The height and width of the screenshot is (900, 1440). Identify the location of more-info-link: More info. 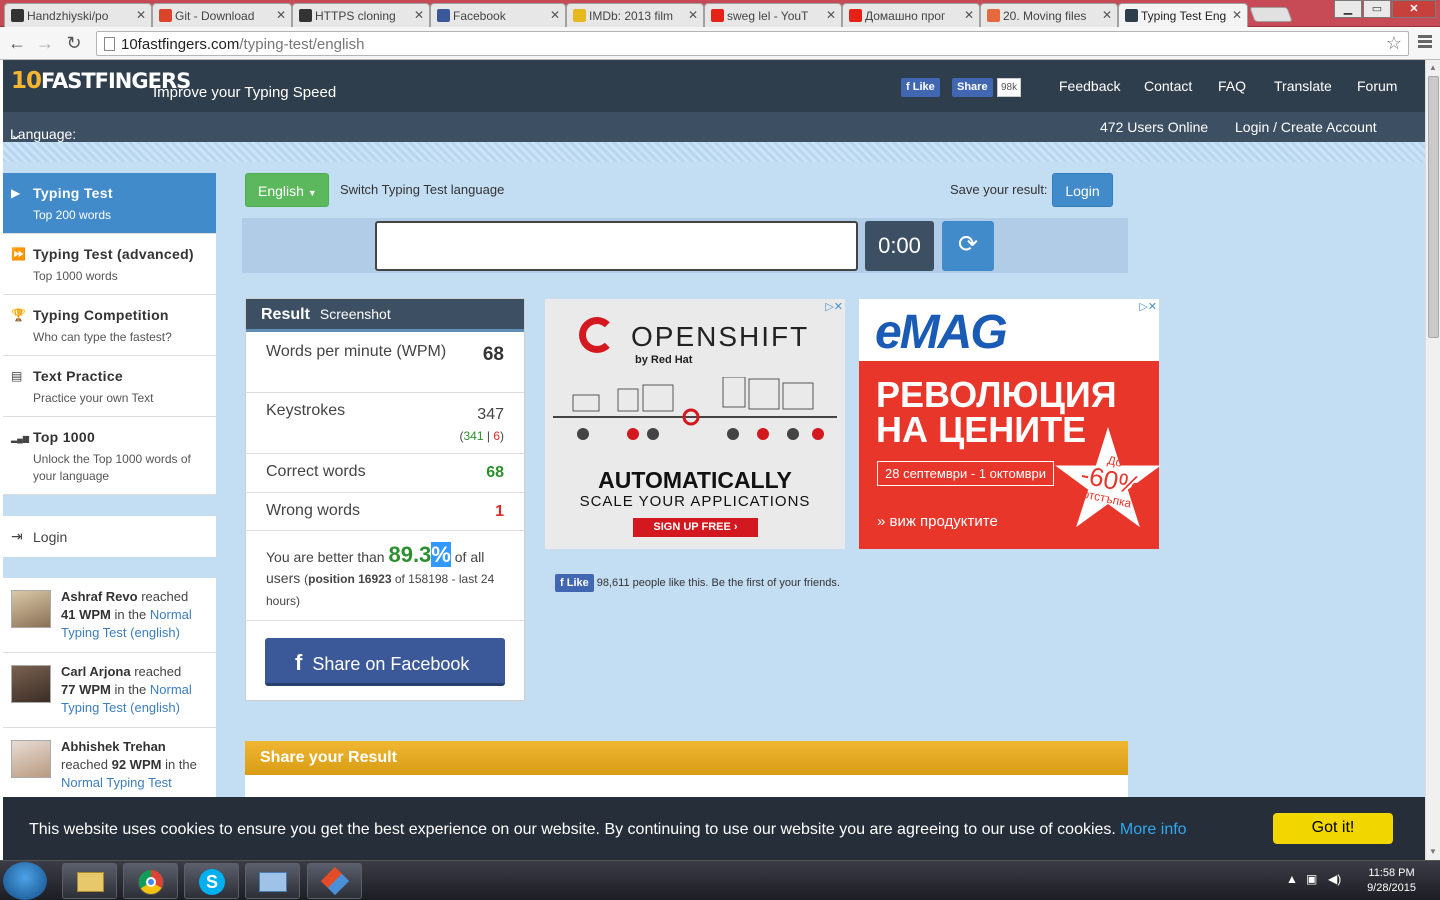
(1153, 829).